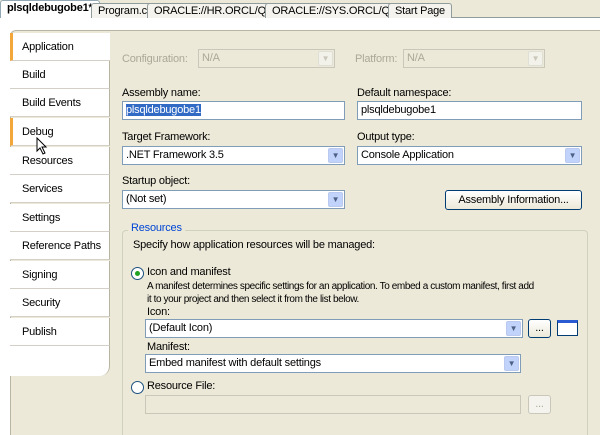 Image resolution: width=600 pixels, height=435 pixels. What do you see at coordinates (416, 58) in the screenshot?
I see `platform-value: N/A` at bounding box center [416, 58].